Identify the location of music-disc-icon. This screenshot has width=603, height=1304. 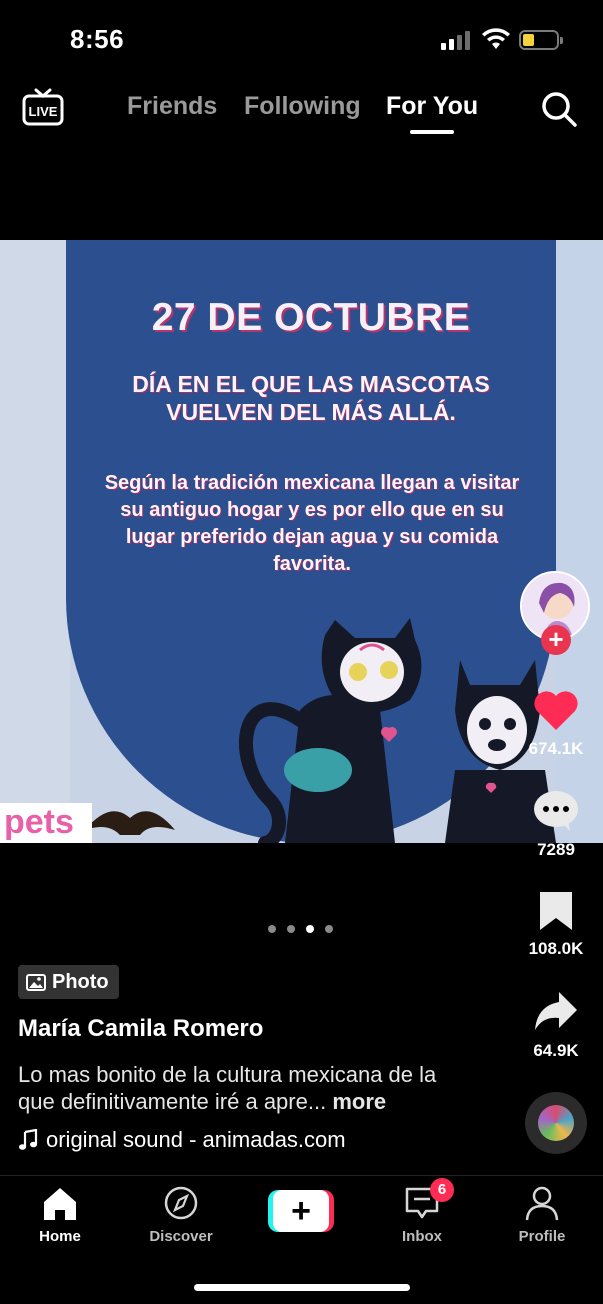
(556, 1123).